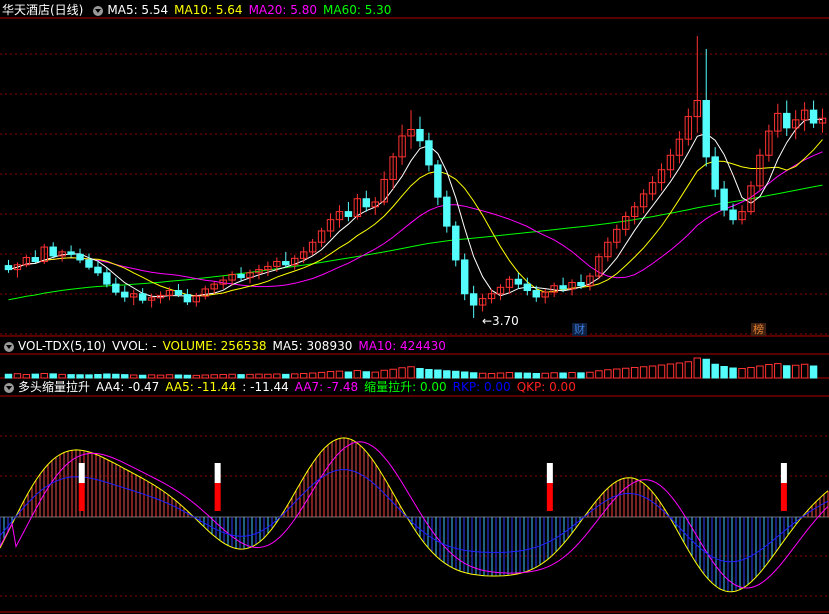 The width and height of the screenshot is (829, 614). What do you see at coordinates (265, 387) in the screenshot?
I see `legend-value: : -11.44` at bounding box center [265, 387].